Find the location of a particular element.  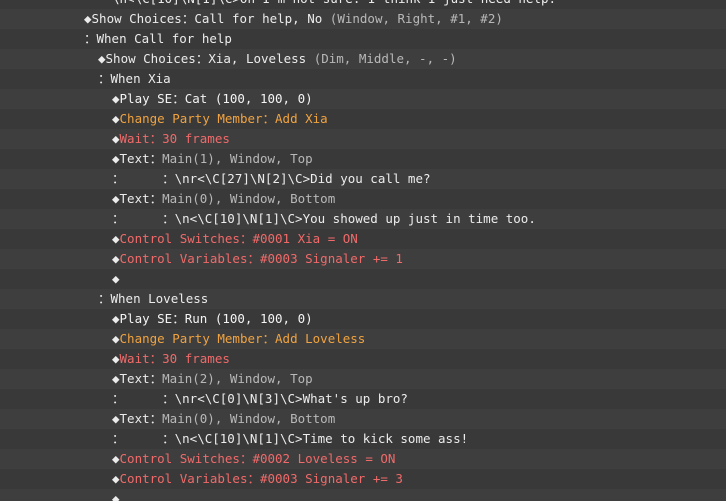

command-text: ： ：\nr<\C[0]\N[3]\C>What's up bro? is located at coordinates (260, 398).